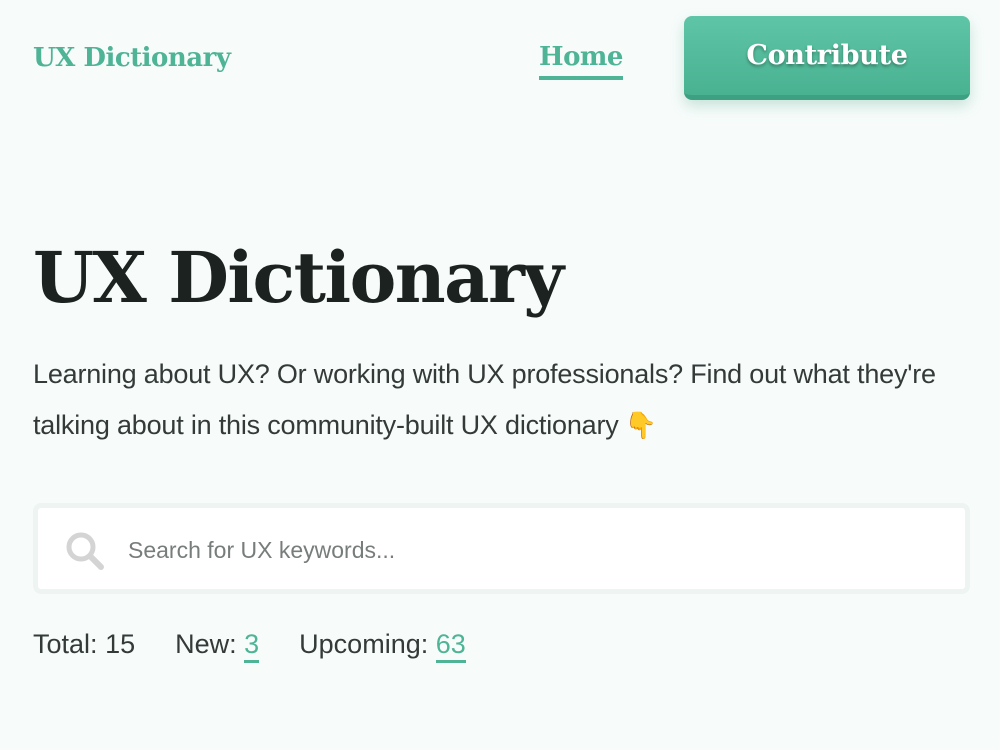  I want to click on stat-upcoming-label: Upcoming:, so click(364, 644).